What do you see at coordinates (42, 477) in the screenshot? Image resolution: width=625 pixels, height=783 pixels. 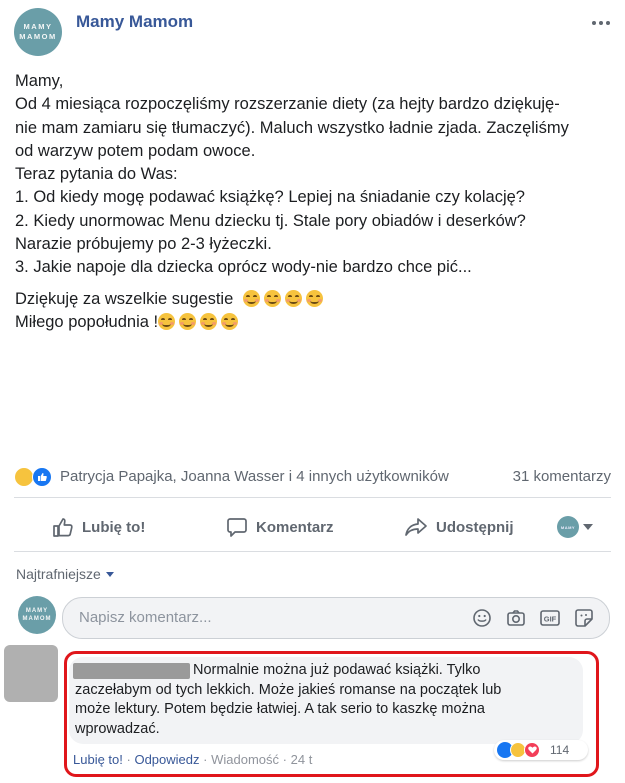 I see `like-reaction-icon` at bounding box center [42, 477].